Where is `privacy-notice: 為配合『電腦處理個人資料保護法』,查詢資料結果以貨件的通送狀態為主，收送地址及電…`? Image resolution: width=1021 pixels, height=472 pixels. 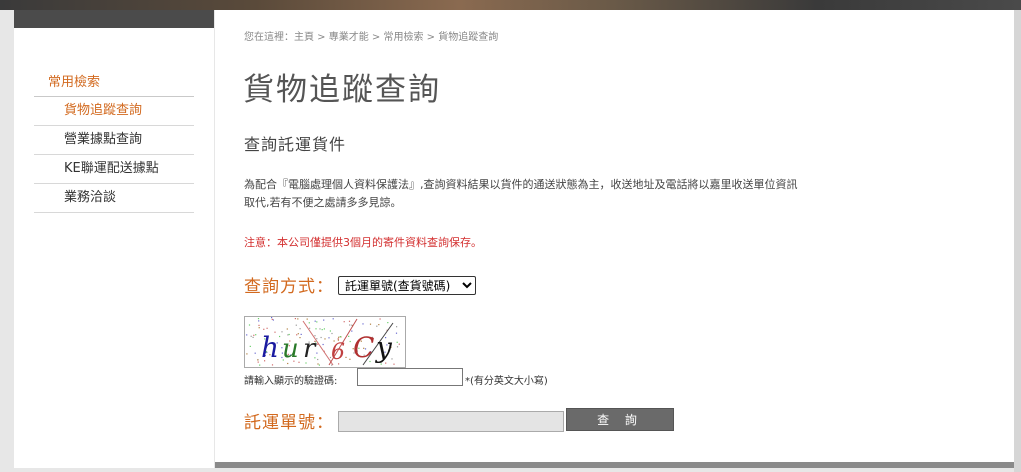 privacy-notice: 為配合『電腦處理個人資料保護法』,查詢資料結果以貨件的通送狀態為主，收送地址及電… is located at coordinates (521, 193).